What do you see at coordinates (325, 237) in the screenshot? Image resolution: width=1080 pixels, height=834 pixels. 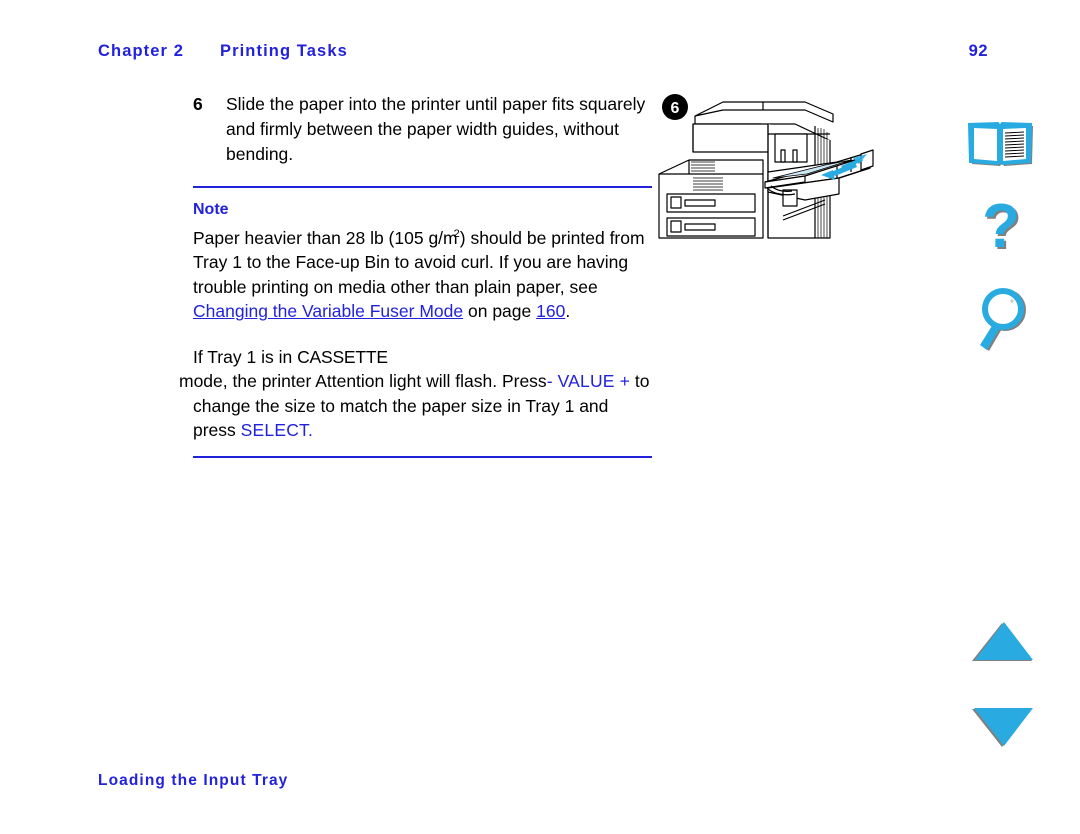 I see `note-p1-part1: Paper heavier than 28 lb (105 g/m` at bounding box center [325, 237].